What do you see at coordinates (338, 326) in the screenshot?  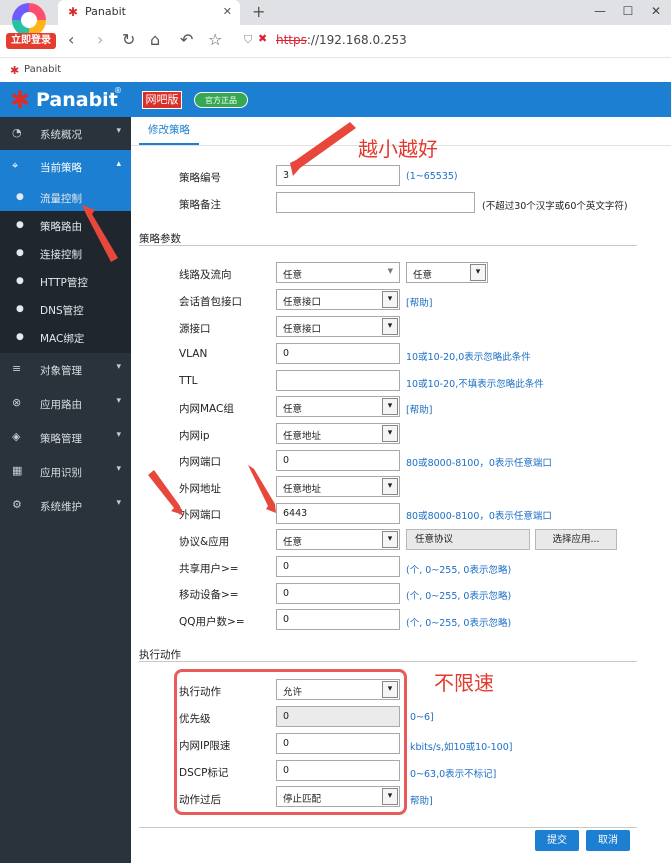 I see `src-if-select: 任意接口 ▾` at bounding box center [338, 326].